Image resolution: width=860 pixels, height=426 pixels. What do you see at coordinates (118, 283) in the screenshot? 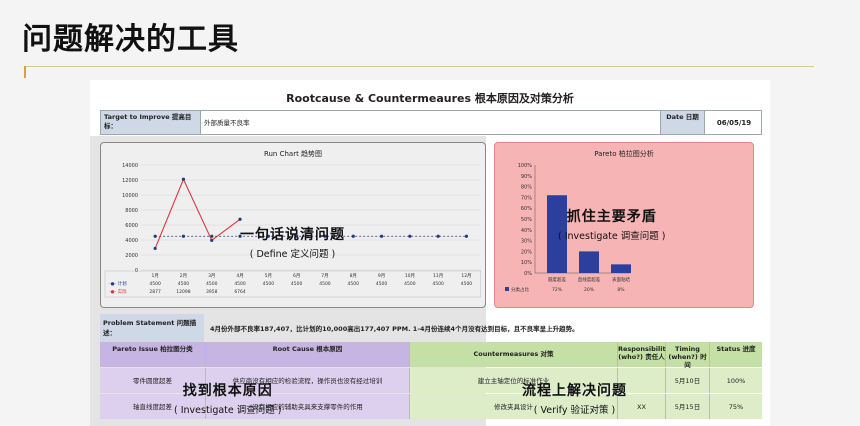
I see `plan-legend: -●- 计划` at bounding box center [118, 283].